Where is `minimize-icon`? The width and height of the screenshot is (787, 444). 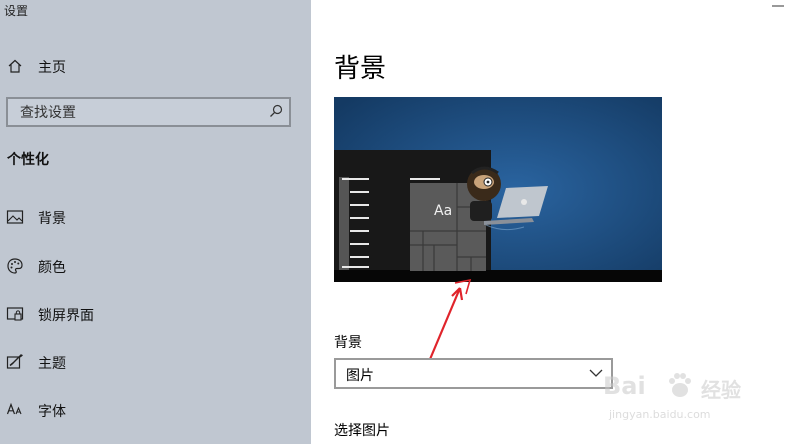
minimize-icon is located at coordinates (778, 6).